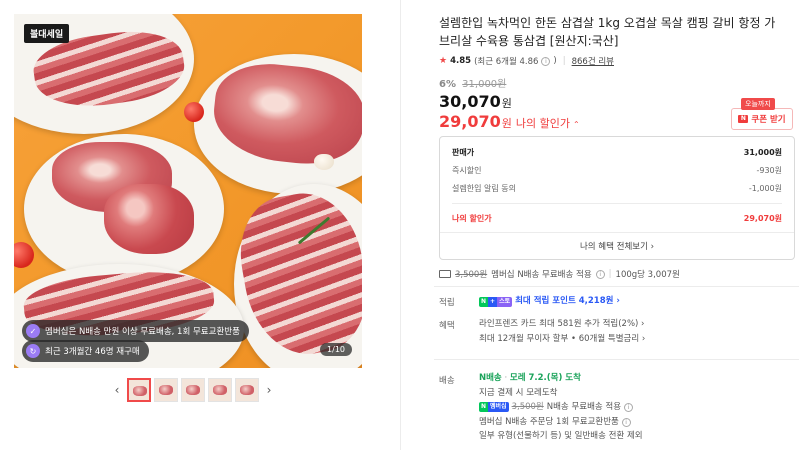 The width and height of the screenshot is (800, 450). I want to click on my-price-label: 나의 할인가, so click(542, 123).